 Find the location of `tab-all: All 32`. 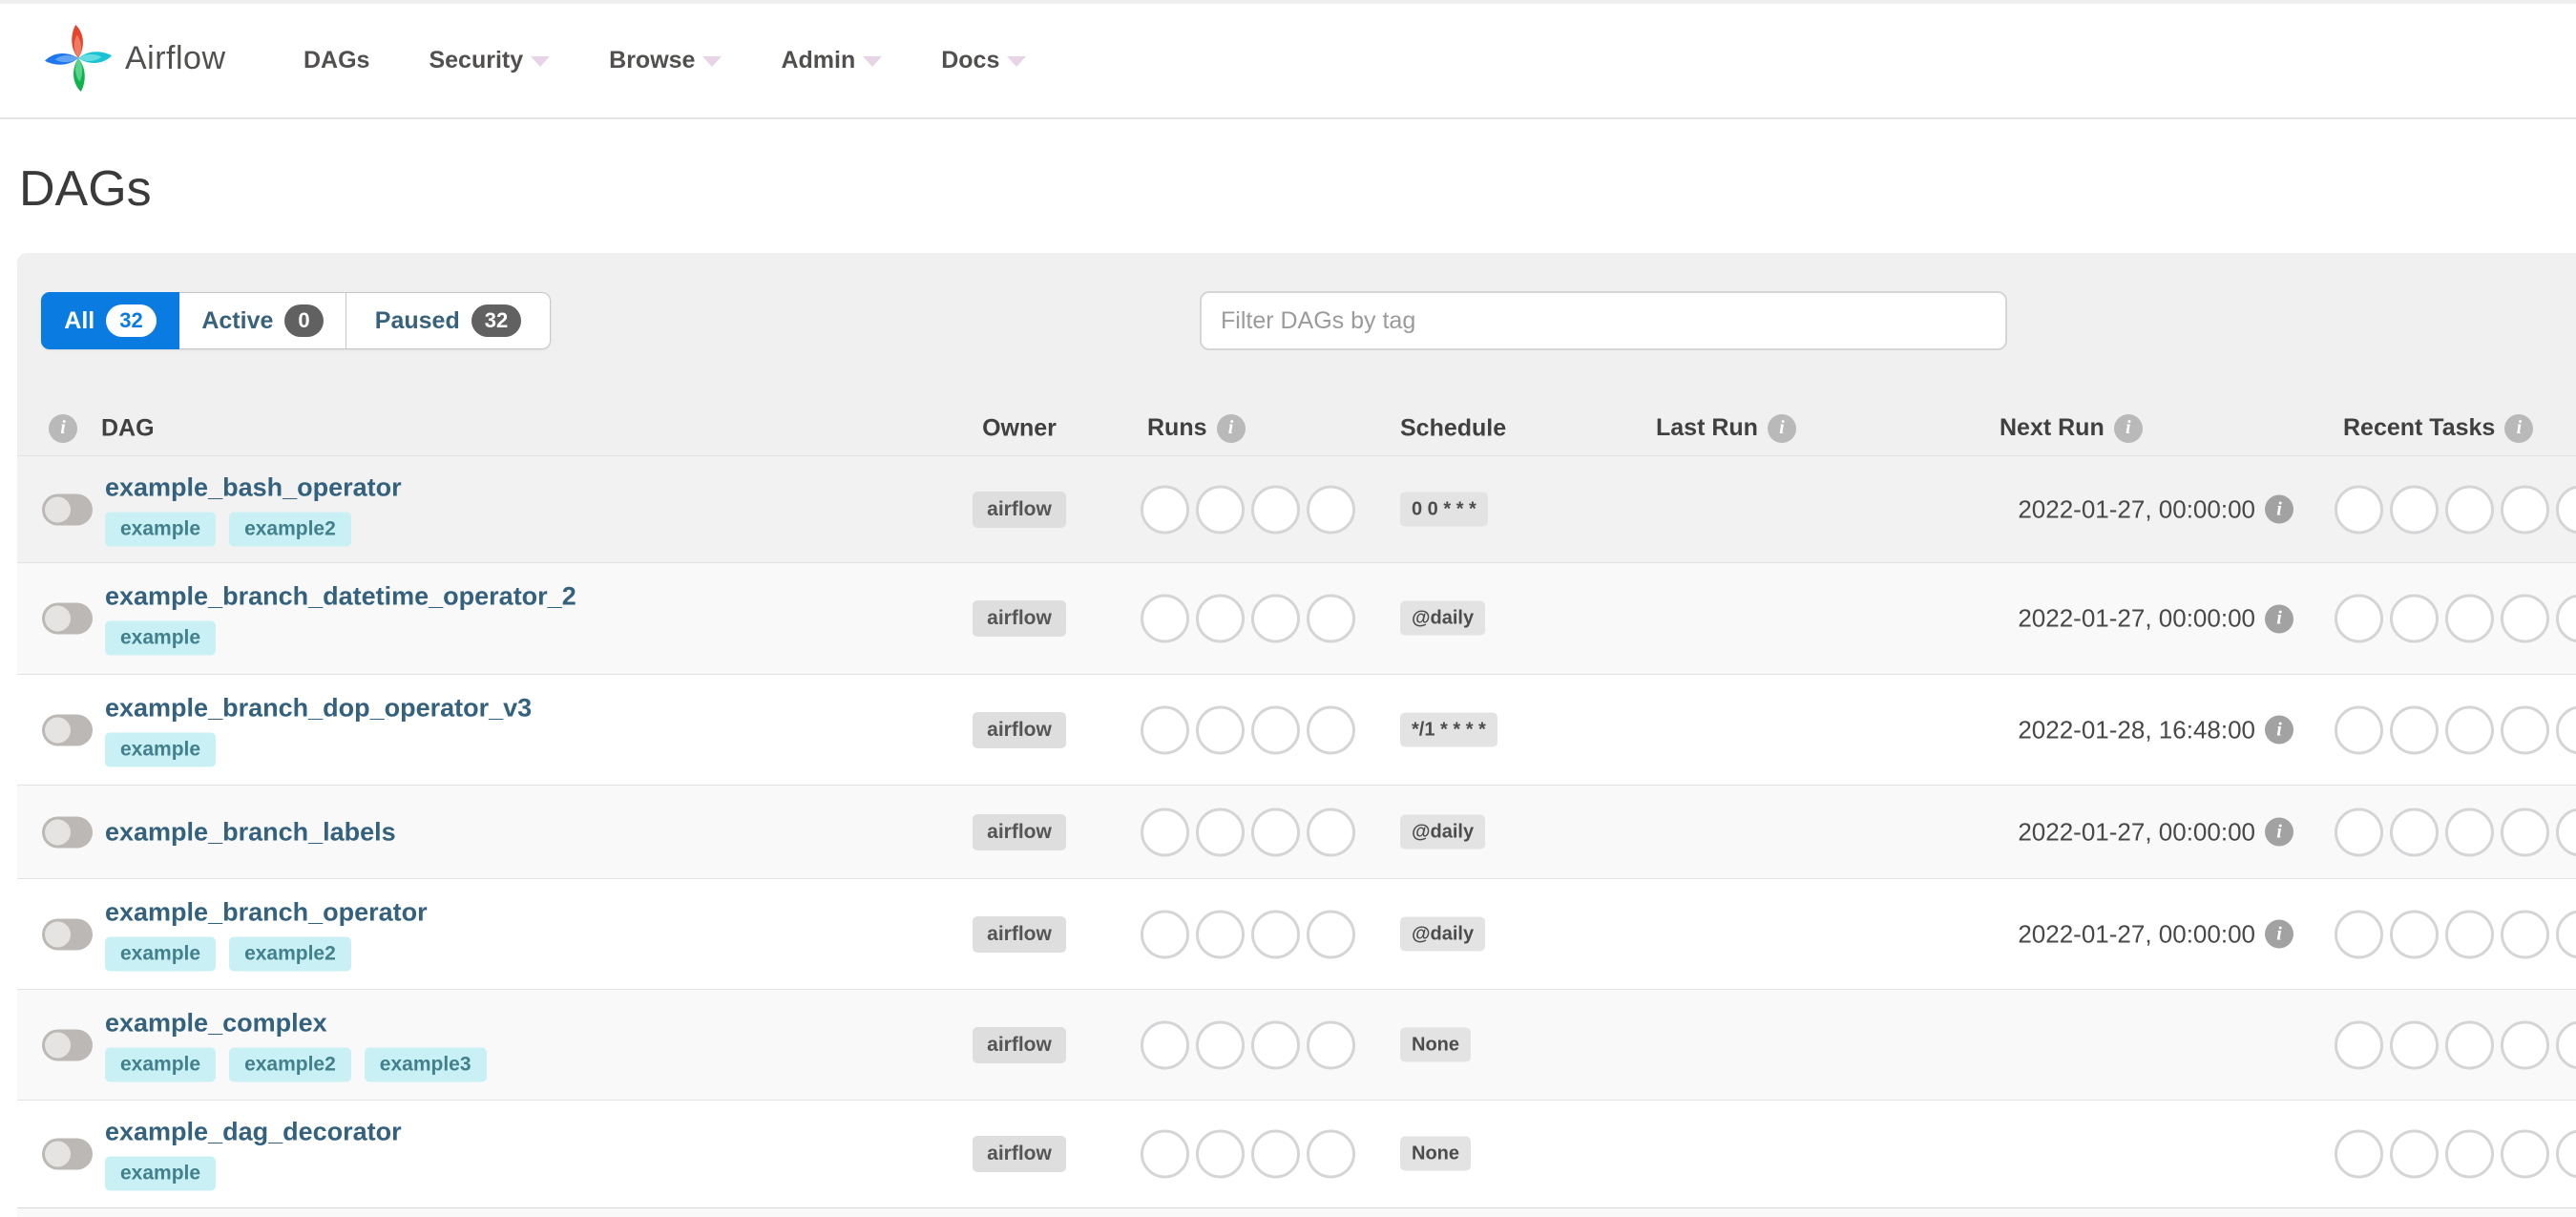

tab-all: All 32 is located at coordinates (110, 320).